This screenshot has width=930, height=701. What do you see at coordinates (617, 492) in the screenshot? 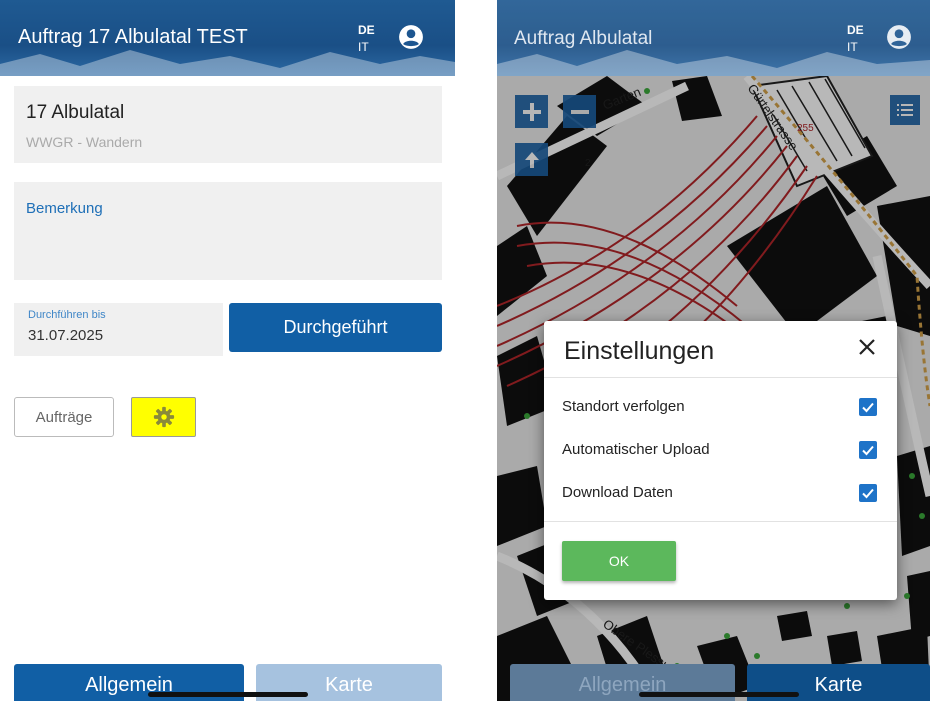
I see `option-download-data-label: Download Daten` at bounding box center [617, 492].